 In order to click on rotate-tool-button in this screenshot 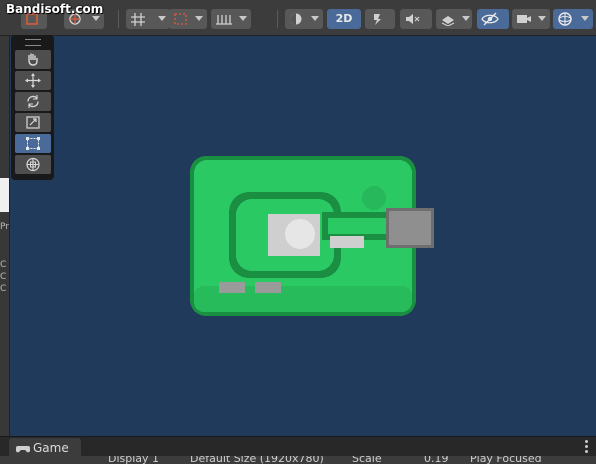, I will do `click(32, 101)`.